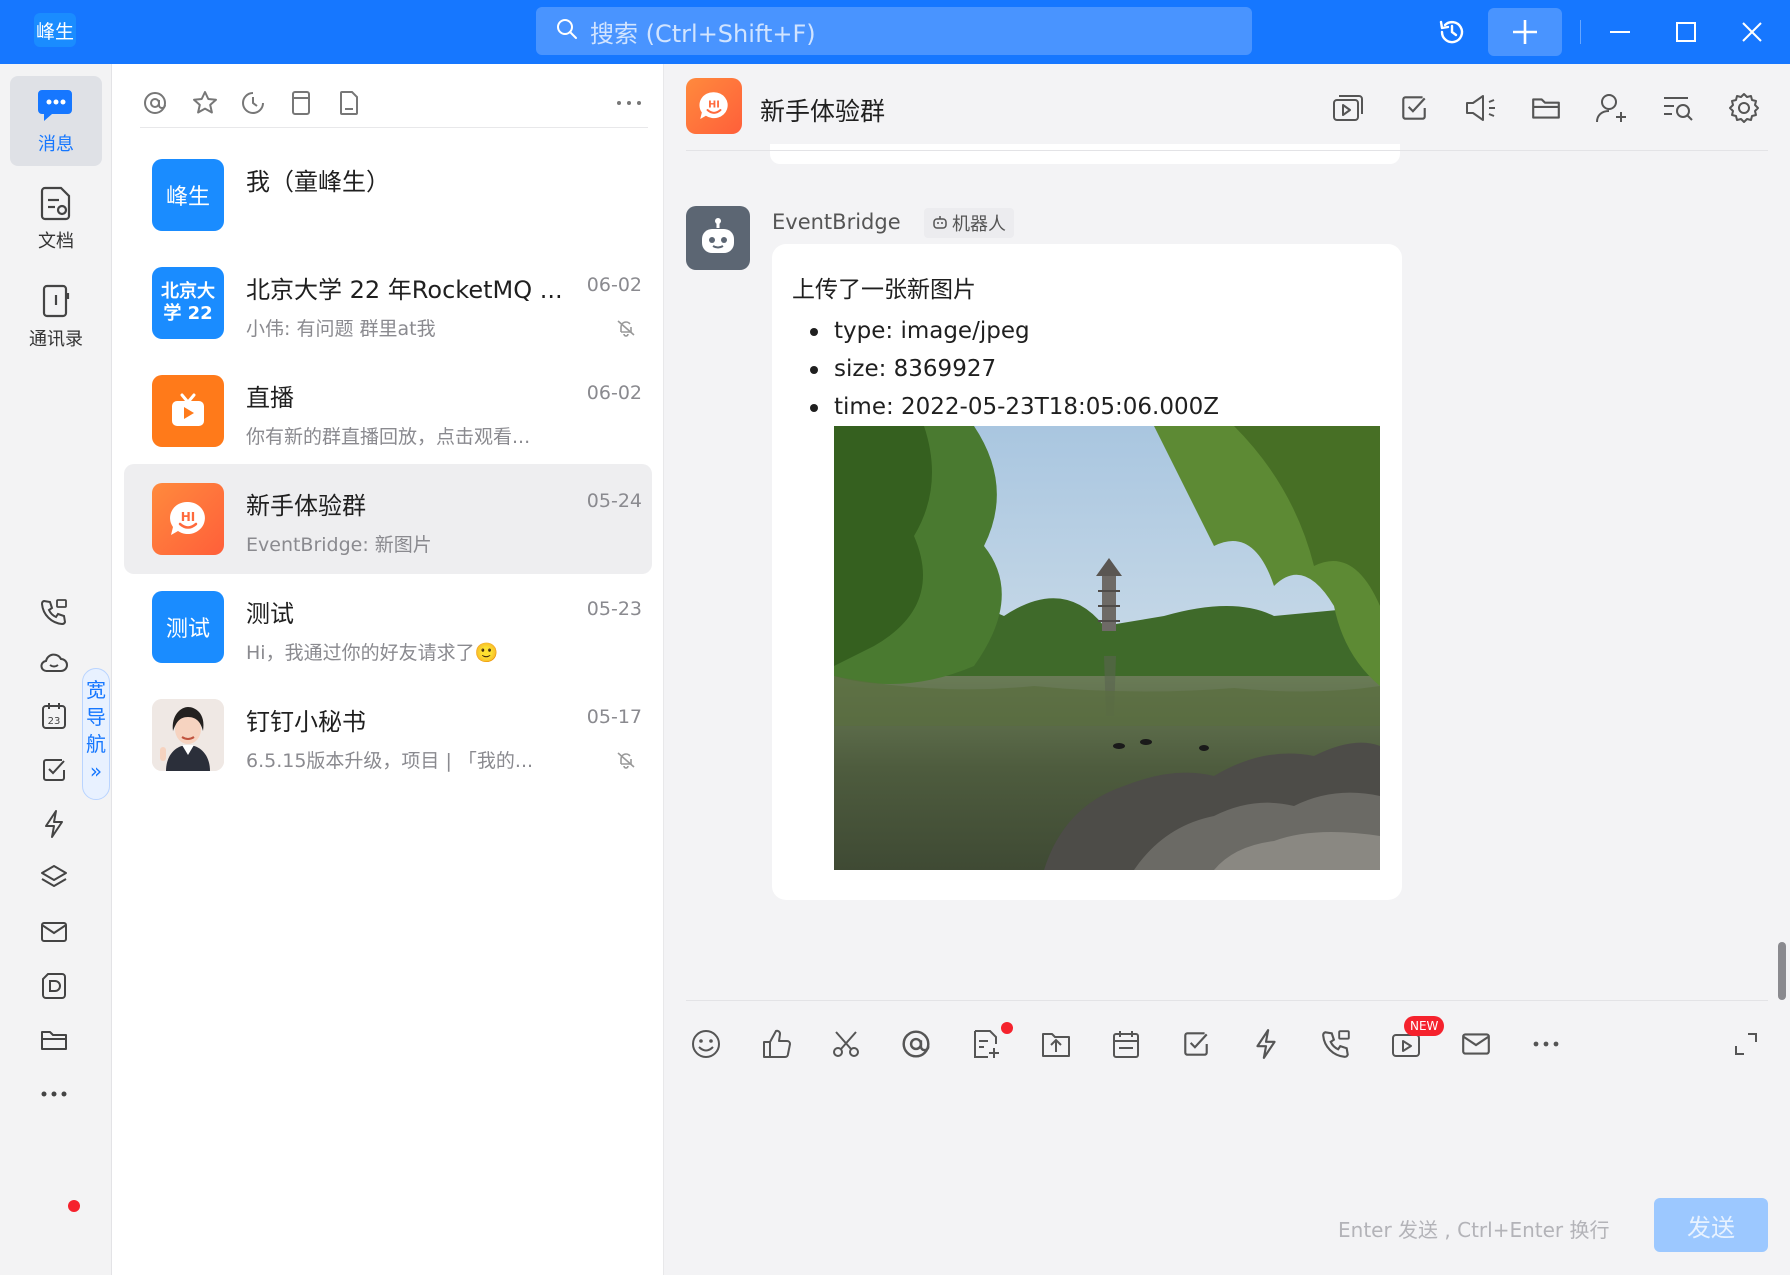 This screenshot has width=1790, height=1275. I want to click on add-member-button, so click(1612, 108).